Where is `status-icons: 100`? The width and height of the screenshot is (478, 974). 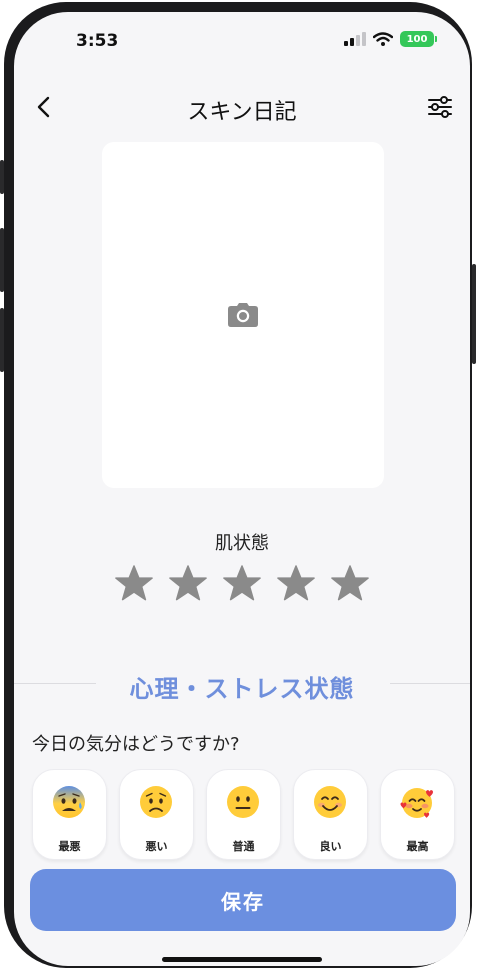
status-icons: 100 is located at coordinates (390, 39).